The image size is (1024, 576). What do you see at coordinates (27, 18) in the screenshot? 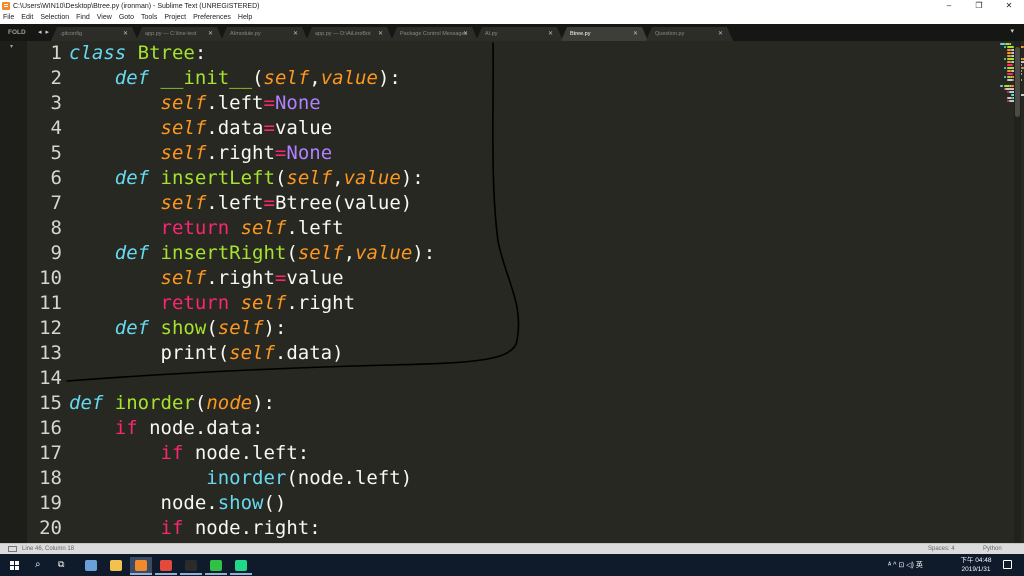
I see `menu-edit: Edit` at bounding box center [27, 18].